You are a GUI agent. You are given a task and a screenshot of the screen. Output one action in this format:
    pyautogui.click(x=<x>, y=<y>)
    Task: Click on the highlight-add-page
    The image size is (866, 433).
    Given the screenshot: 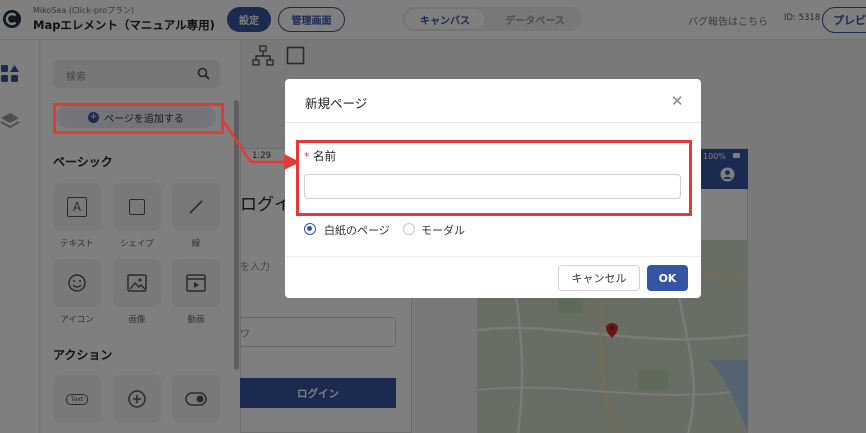 What is the action you would take?
    pyautogui.click(x=138, y=118)
    